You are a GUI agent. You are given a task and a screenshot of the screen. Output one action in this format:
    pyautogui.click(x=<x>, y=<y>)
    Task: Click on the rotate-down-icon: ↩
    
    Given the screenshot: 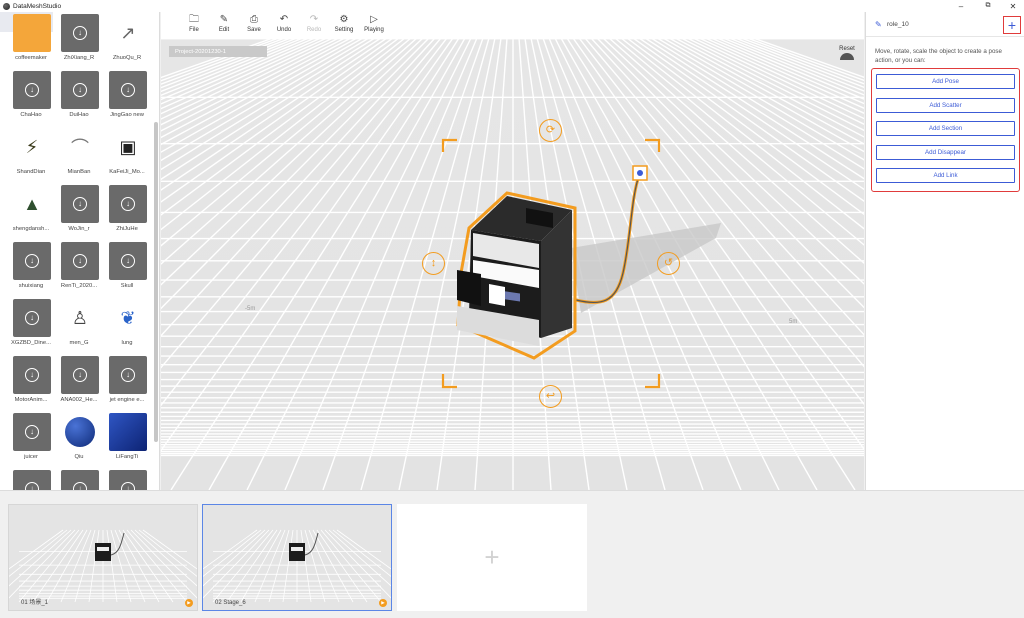 What is the action you would take?
    pyautogui.click(x=550, y=396)
    